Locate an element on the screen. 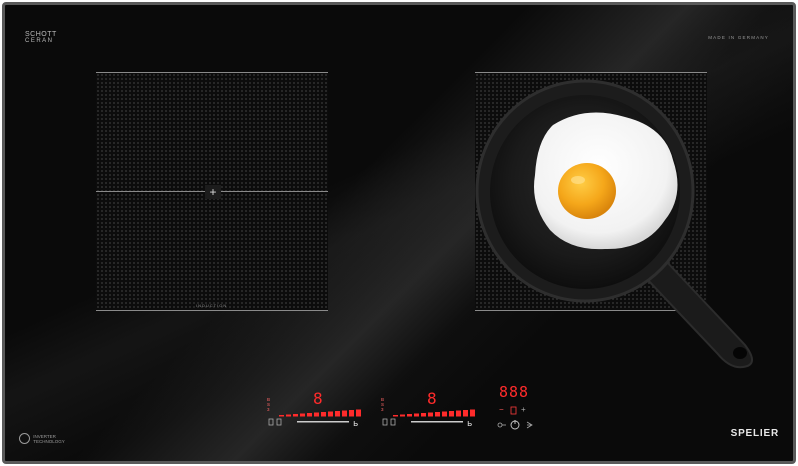 This screenshot has height=466, width=798. control-panel-left: B S 3 8 ь is located at coordinates (317, 409).